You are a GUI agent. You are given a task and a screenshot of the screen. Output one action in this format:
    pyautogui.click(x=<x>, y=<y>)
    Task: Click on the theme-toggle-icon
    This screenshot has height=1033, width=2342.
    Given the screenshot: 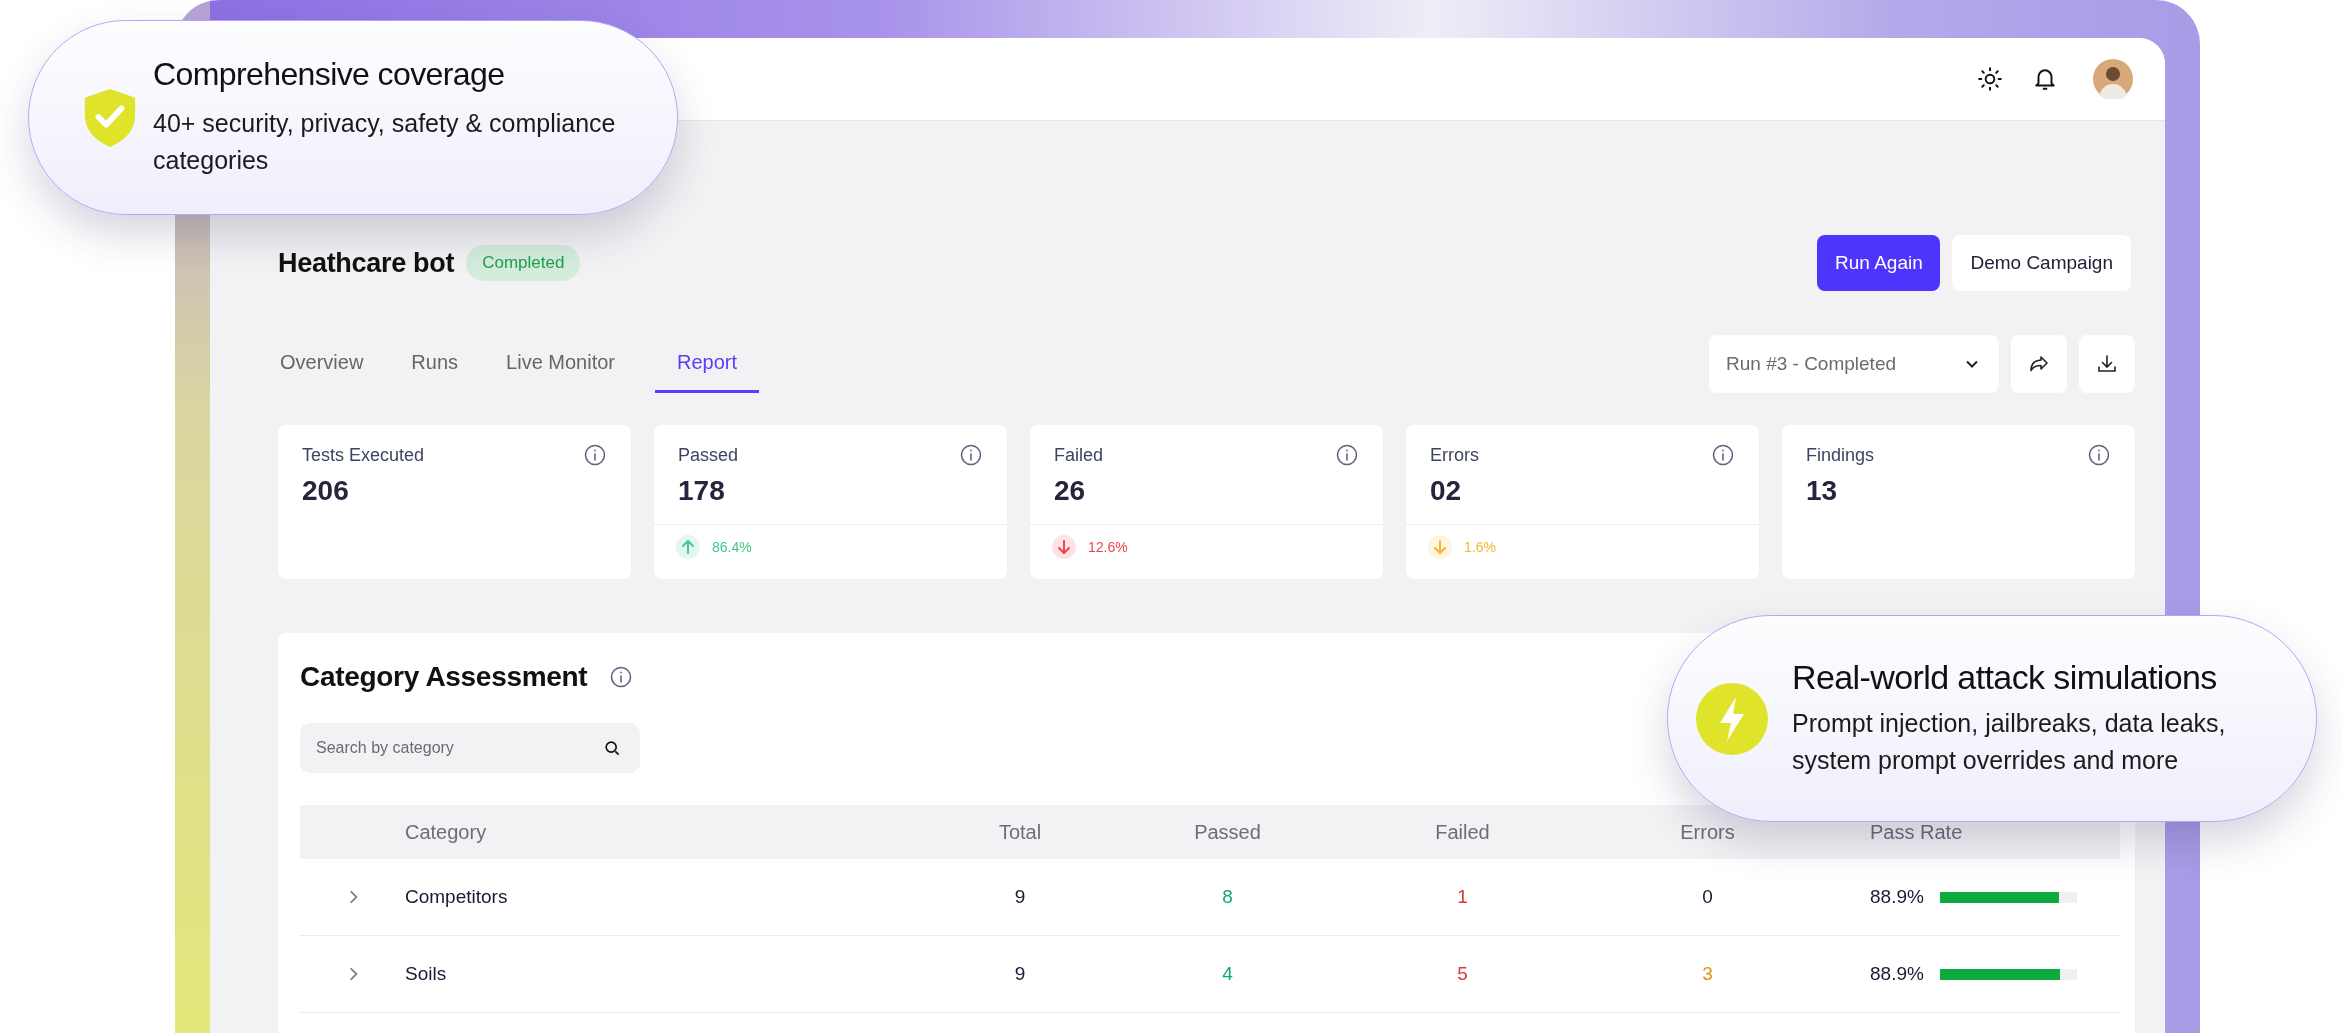 What is the action you would take?
    pyautogui.click(x=1990, y=79)
    